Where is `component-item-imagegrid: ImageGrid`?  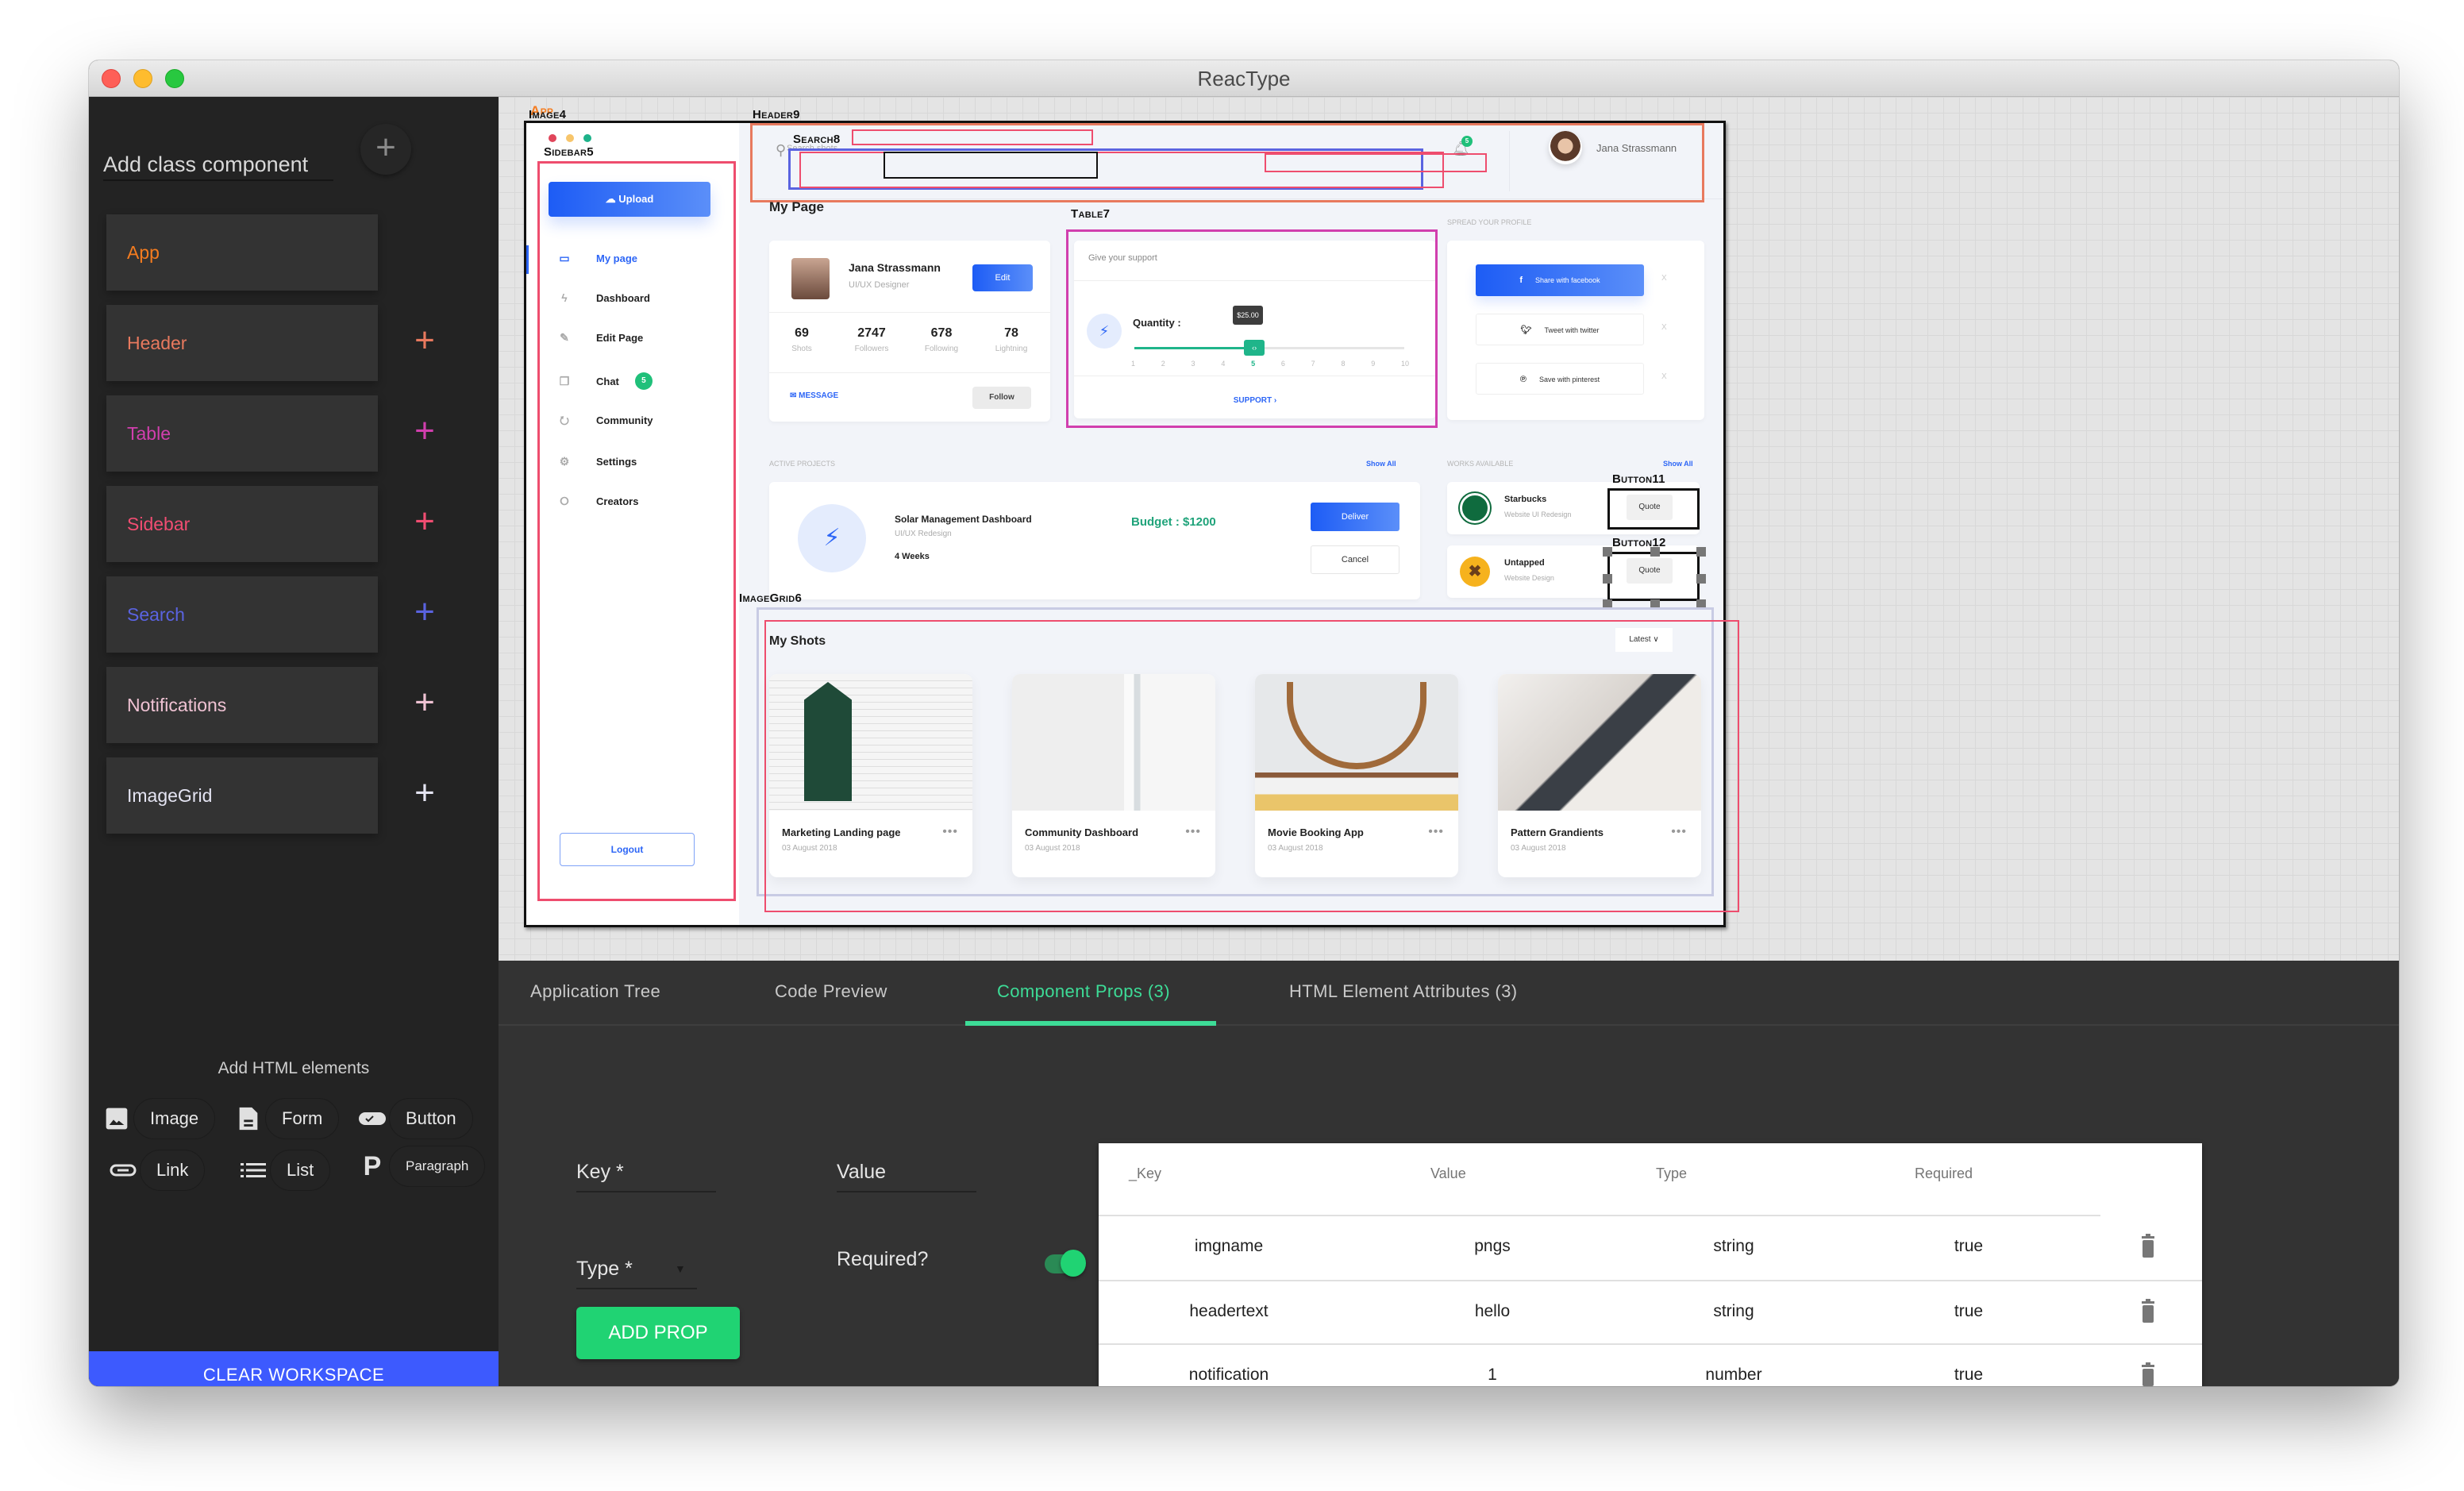 component-item-imagegrid: ImageGrid is located at coordinates (242, 796).